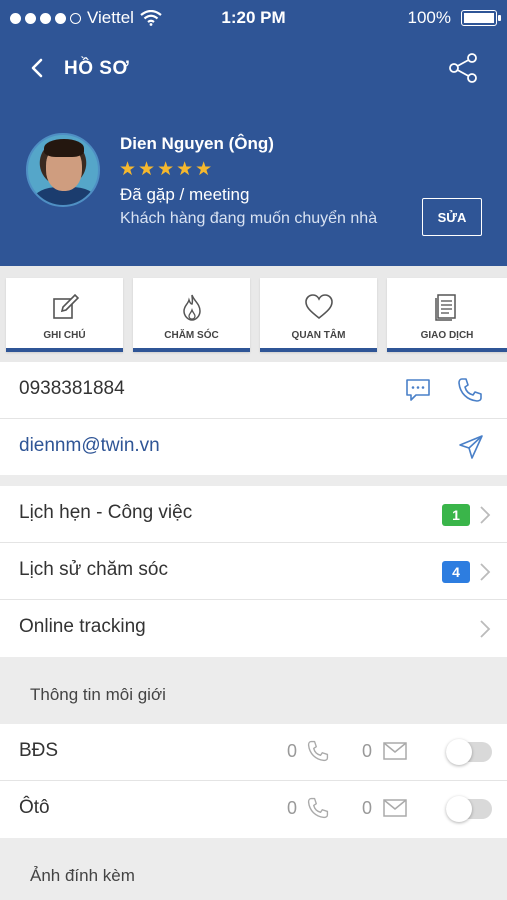  I want to click on edit-note-icon, so click(66, 306).